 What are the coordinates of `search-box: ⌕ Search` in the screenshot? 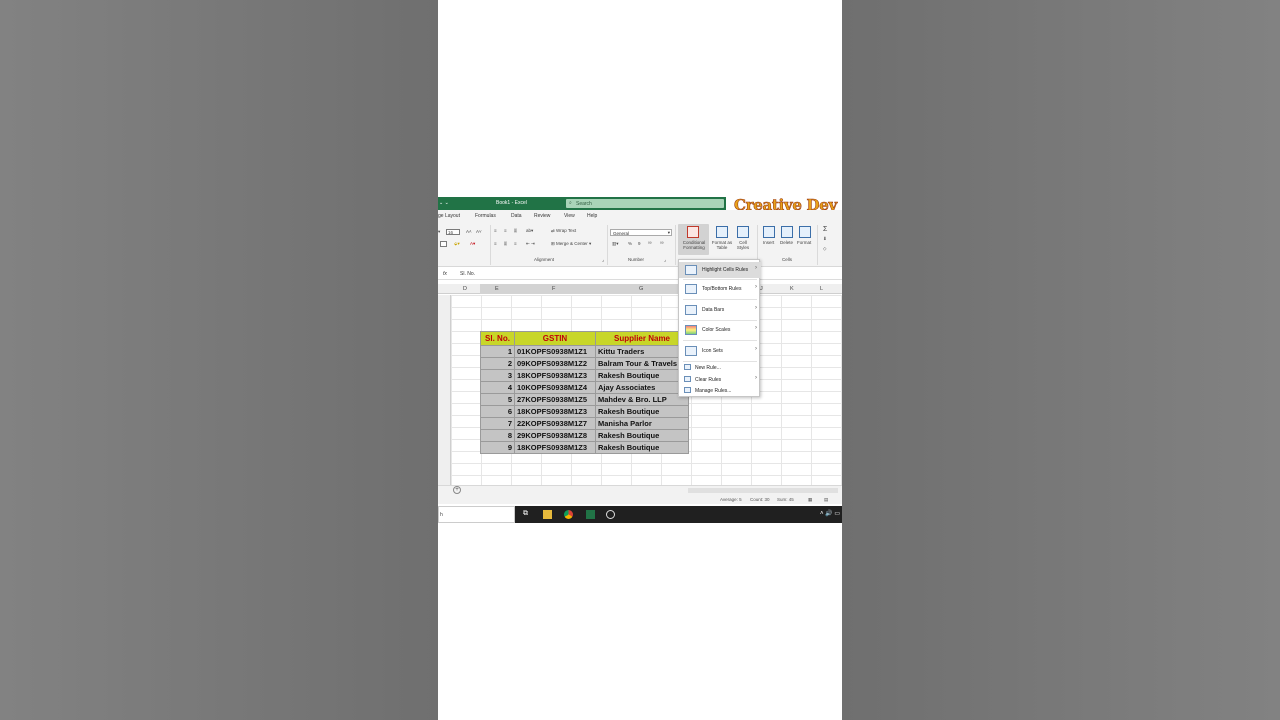 It's located at (645, 203).